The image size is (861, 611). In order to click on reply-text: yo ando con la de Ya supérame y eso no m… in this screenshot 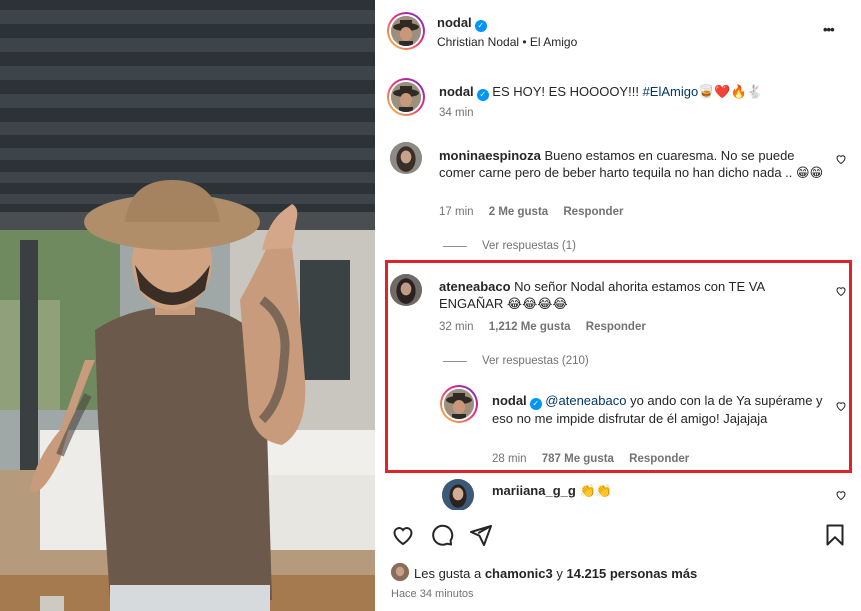, I will do `click(657, 409)`.